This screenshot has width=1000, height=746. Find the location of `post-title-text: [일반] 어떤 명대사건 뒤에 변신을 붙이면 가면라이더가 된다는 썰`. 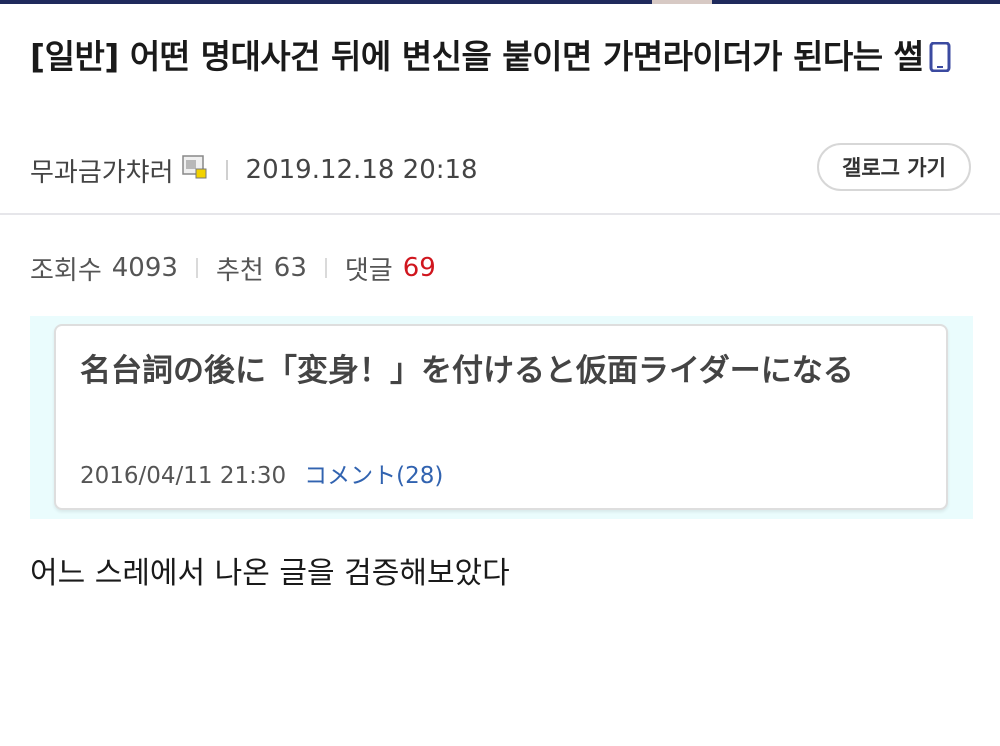

post-title-text: [일반] 어떤 명대사건 뒤에 변신을 붙이면 가면라이더가 된다는 썰 is located at coordinates (477, 56).